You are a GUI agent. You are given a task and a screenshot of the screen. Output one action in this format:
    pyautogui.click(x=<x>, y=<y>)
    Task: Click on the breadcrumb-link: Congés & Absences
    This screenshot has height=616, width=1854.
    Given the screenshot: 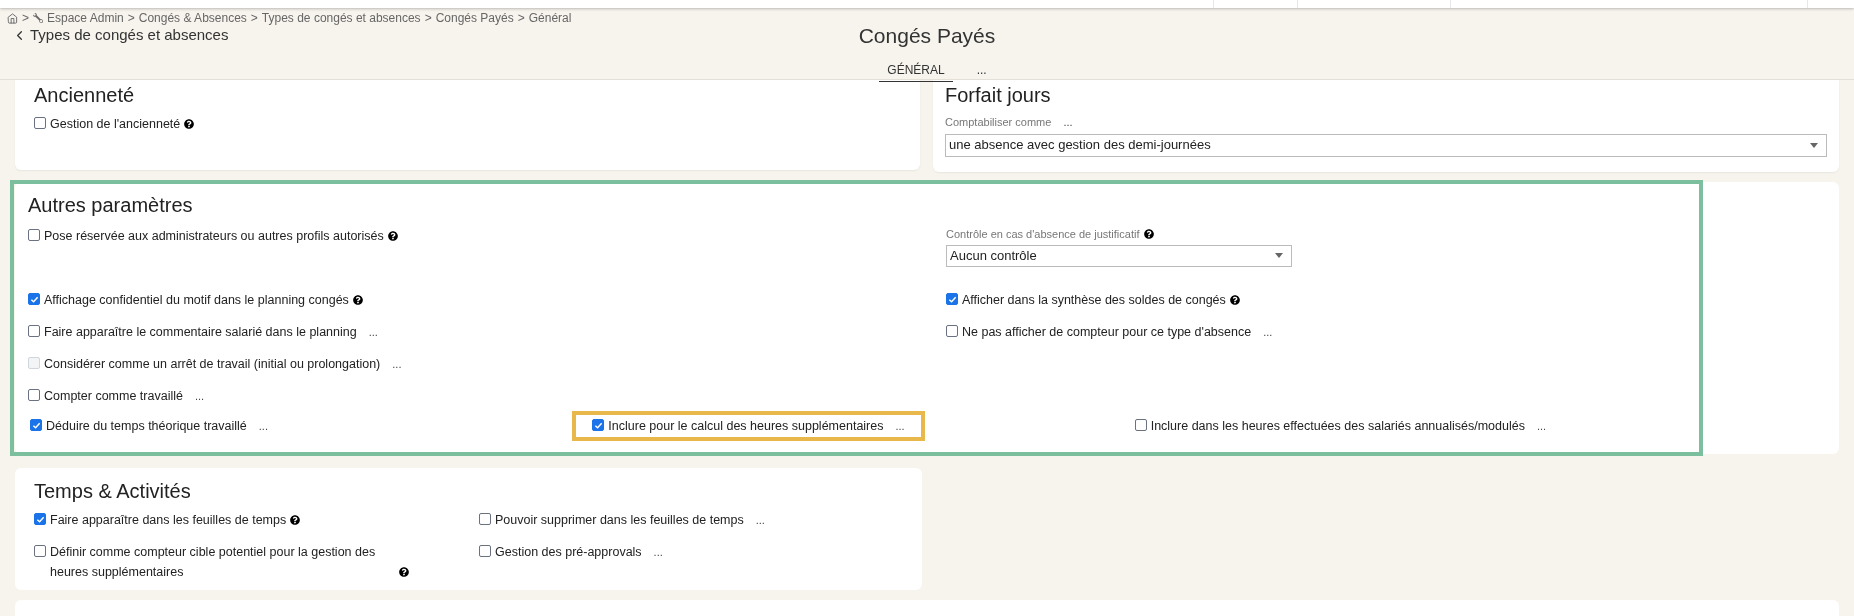 What is the action you would take?
    pyautogui.click(x=192, y=18)
    